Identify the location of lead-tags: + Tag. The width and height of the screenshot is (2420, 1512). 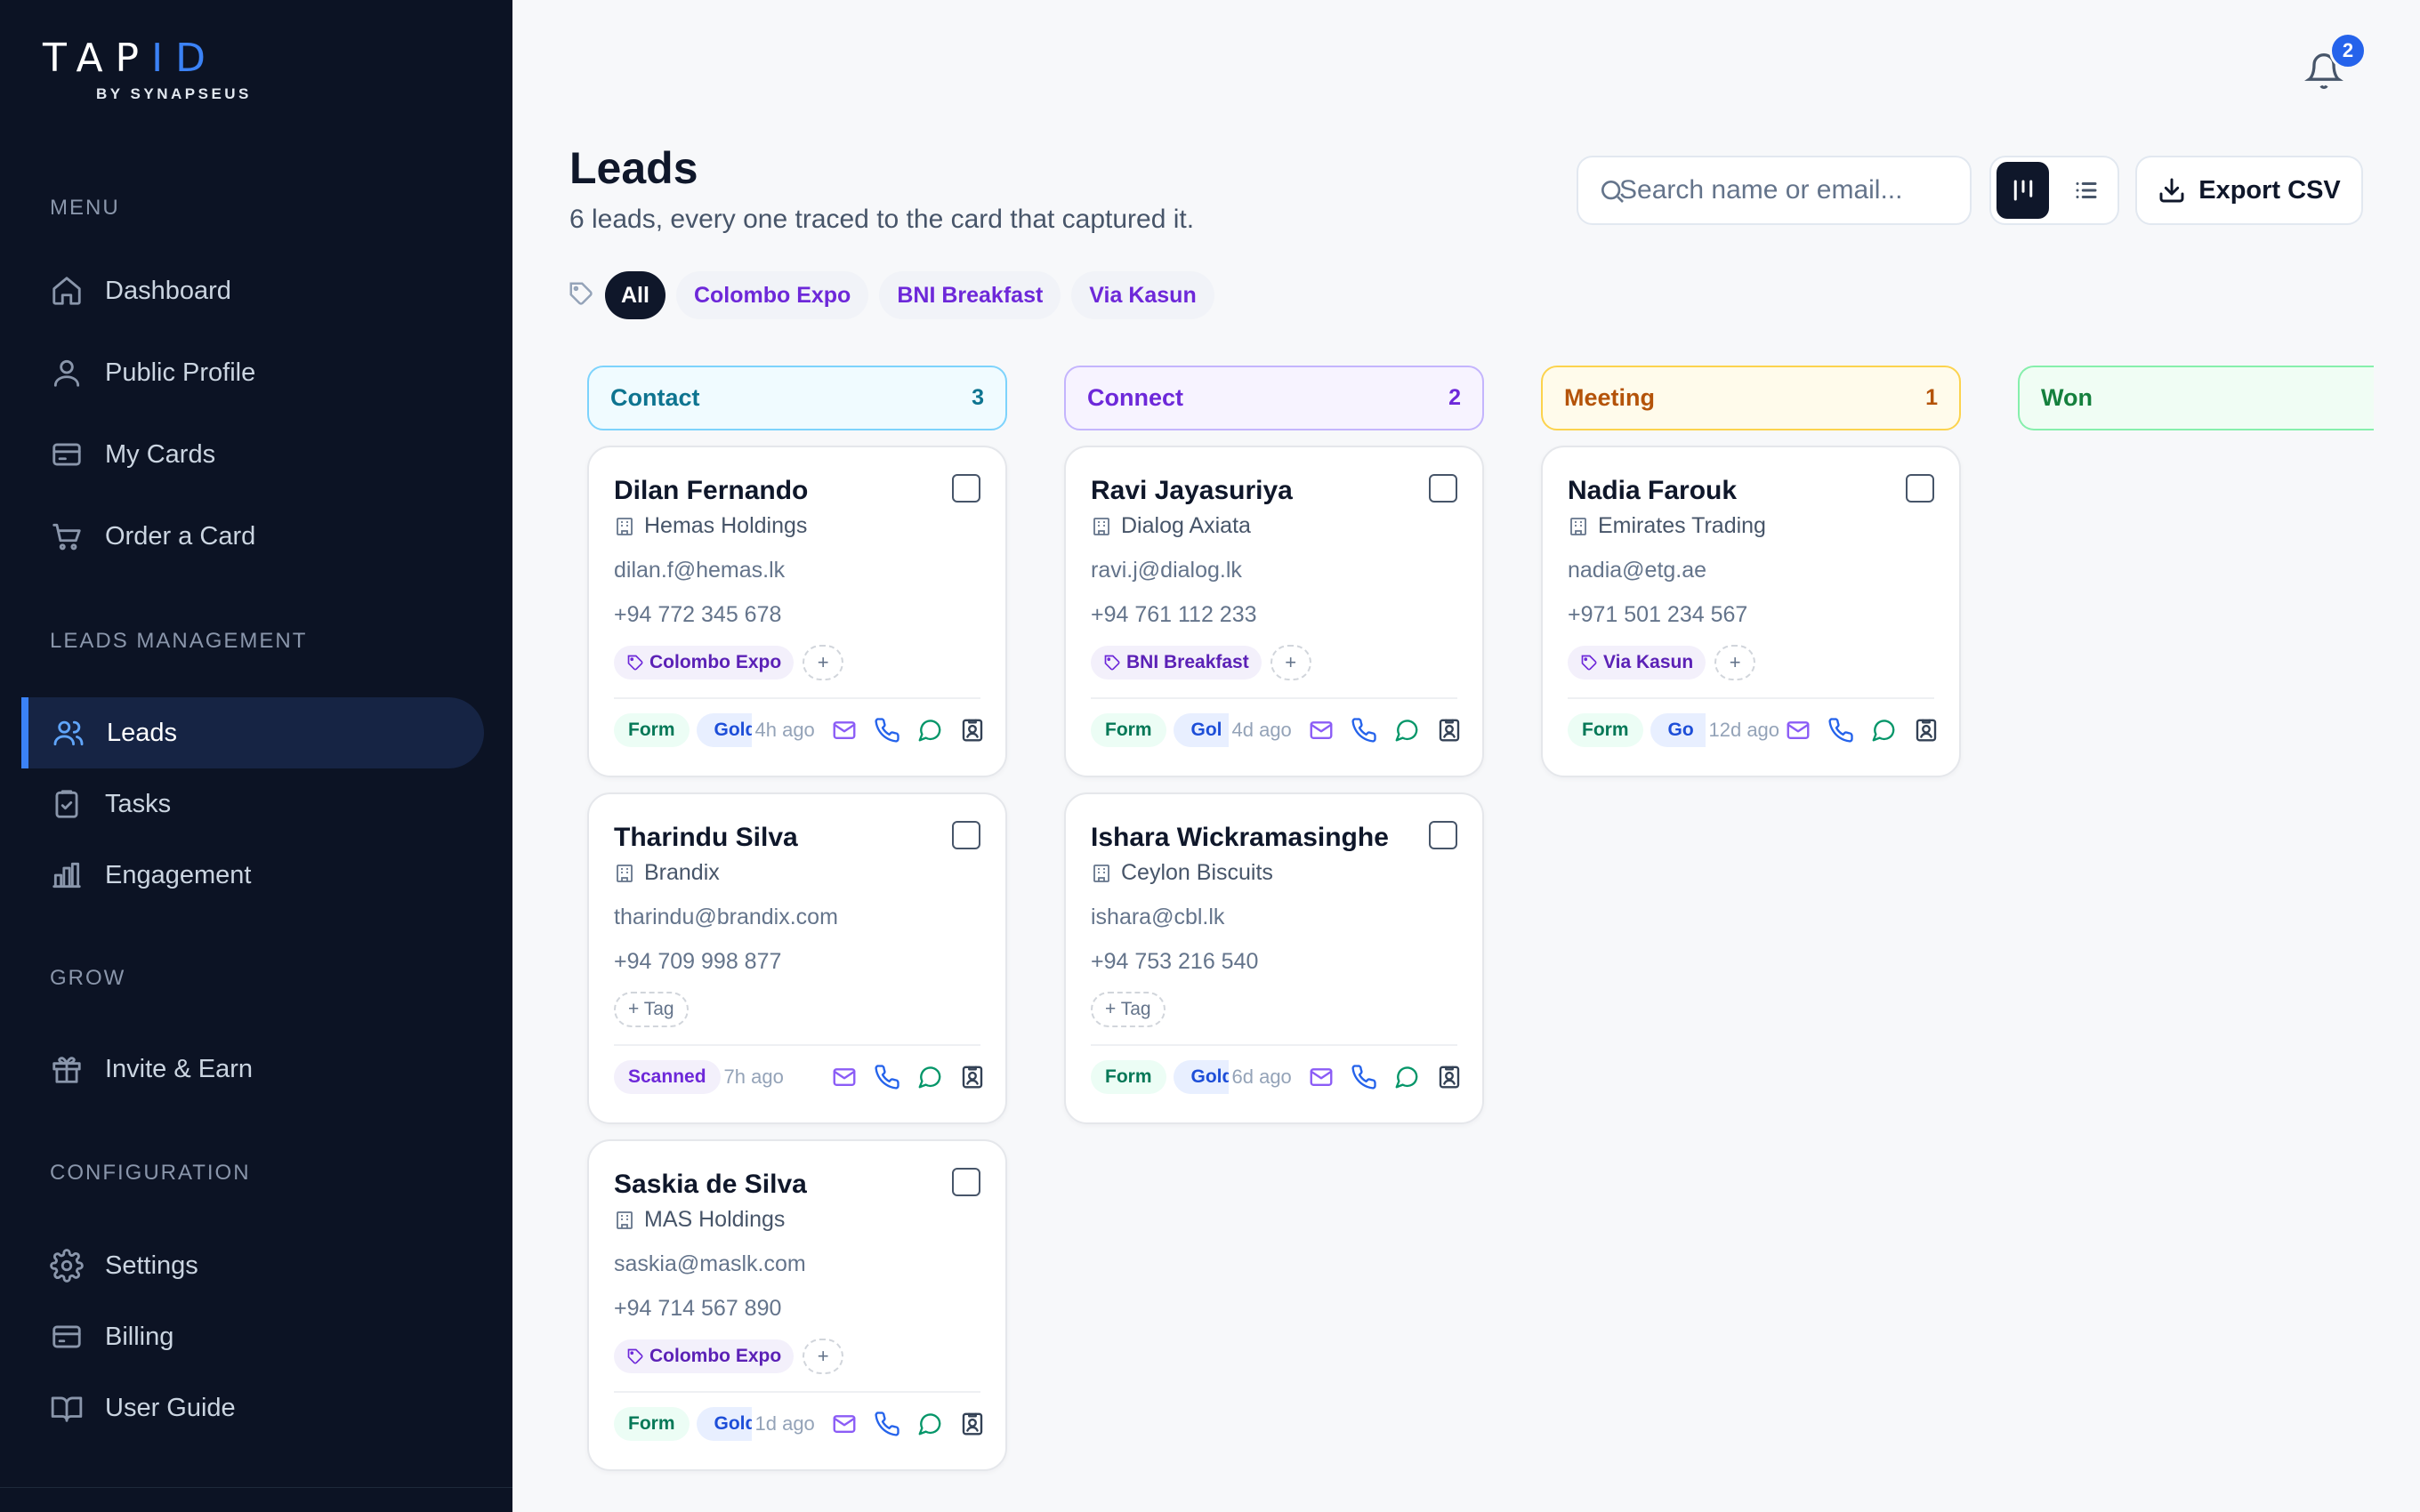
(651, 1010).